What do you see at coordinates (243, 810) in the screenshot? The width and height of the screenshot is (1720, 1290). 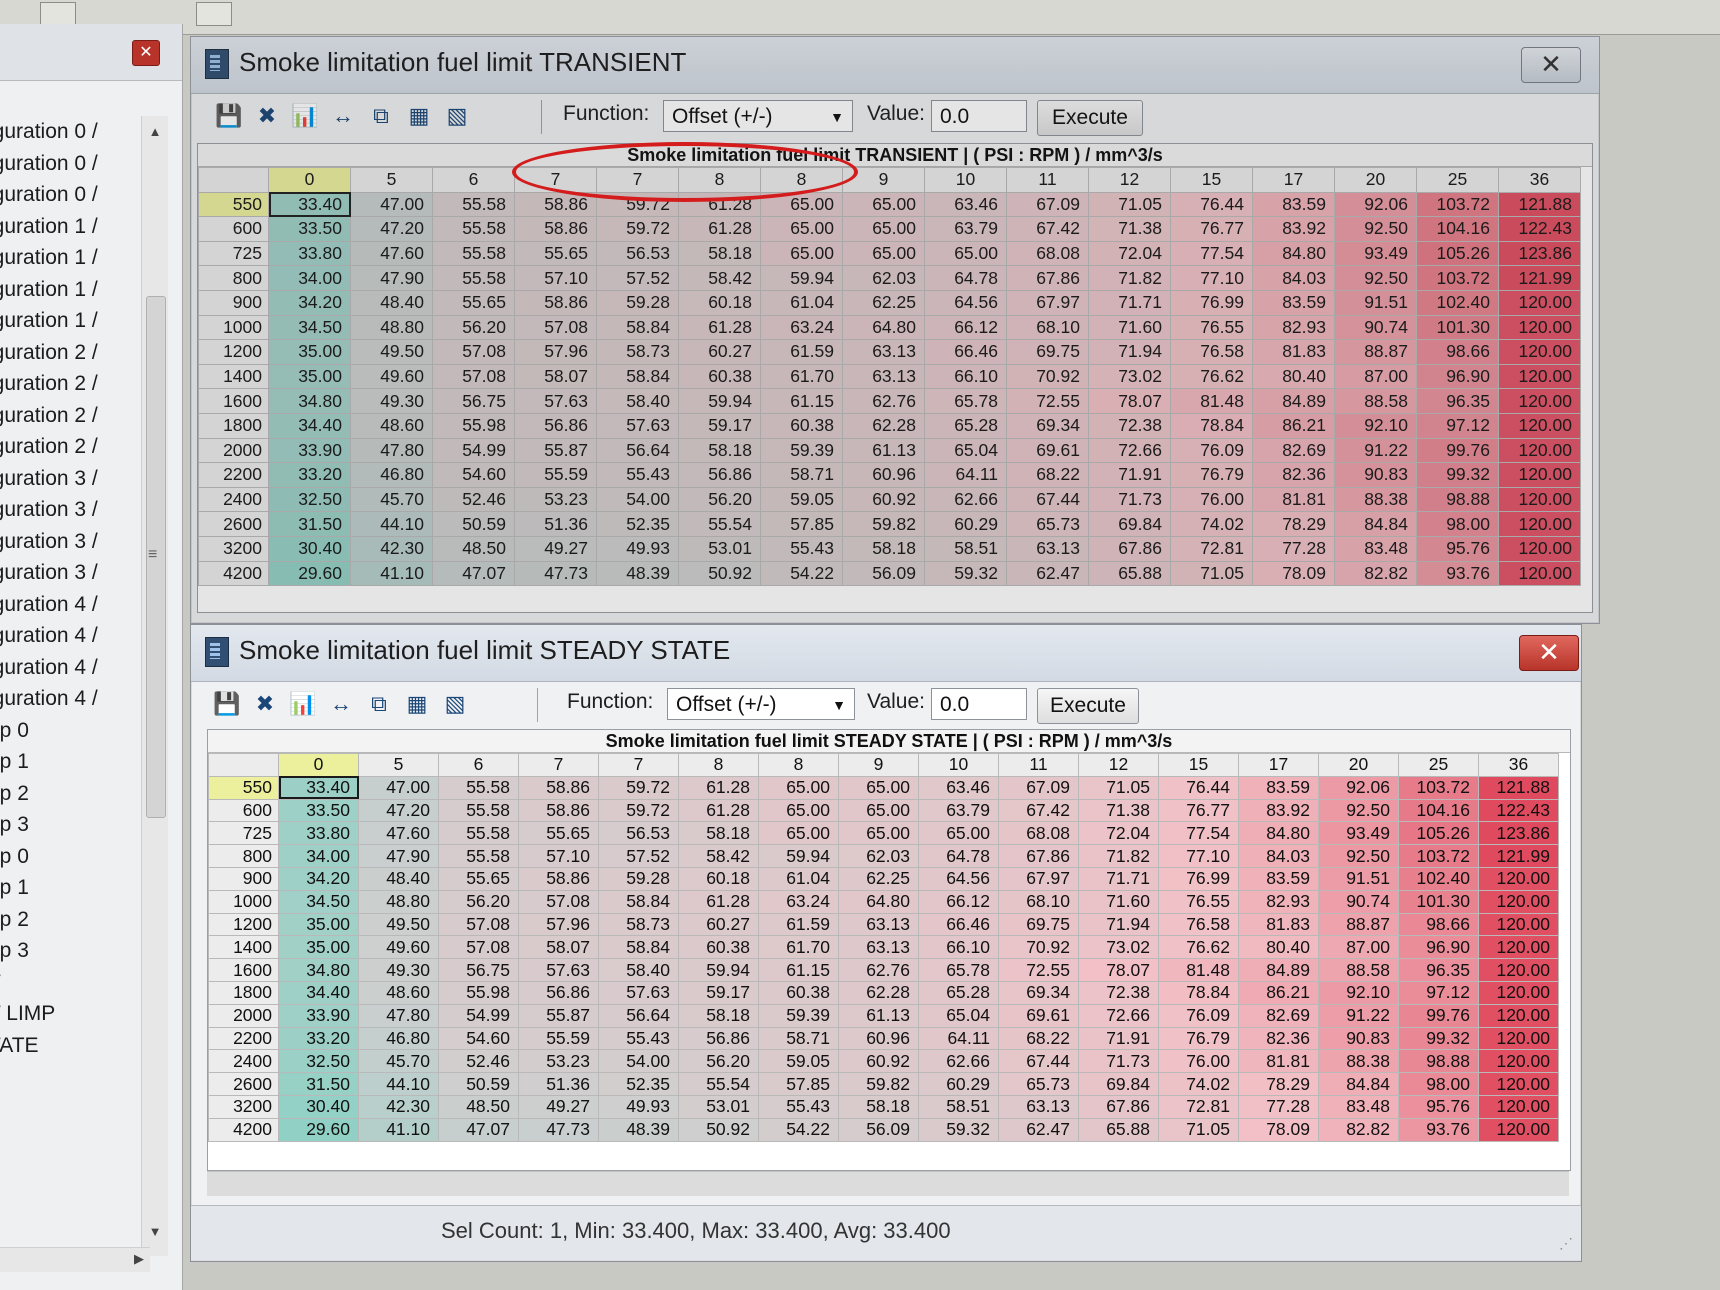 I see `rpm-axis-header: 600` at bounding box center [243, 810].